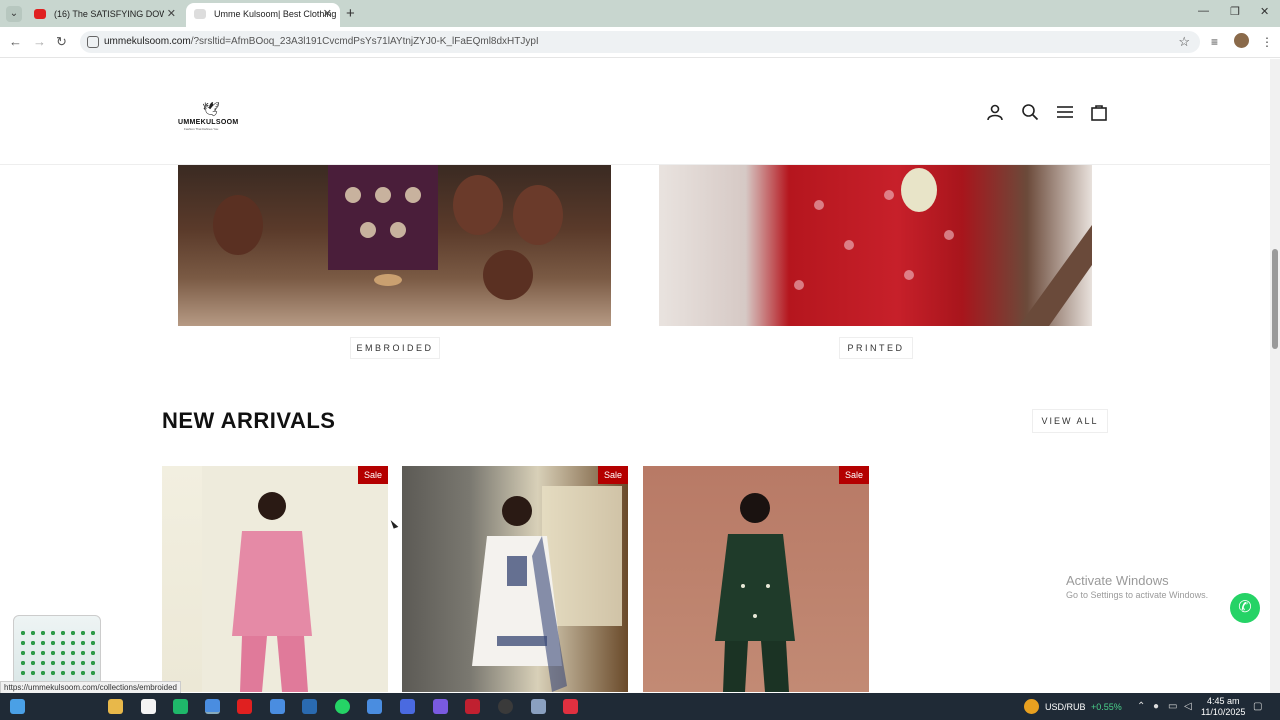 The image size is (1280, 720). Describe the element at coordinates (1184, 42) in the screenshot. I see `bookmark-star-icon: ☆` at that location.